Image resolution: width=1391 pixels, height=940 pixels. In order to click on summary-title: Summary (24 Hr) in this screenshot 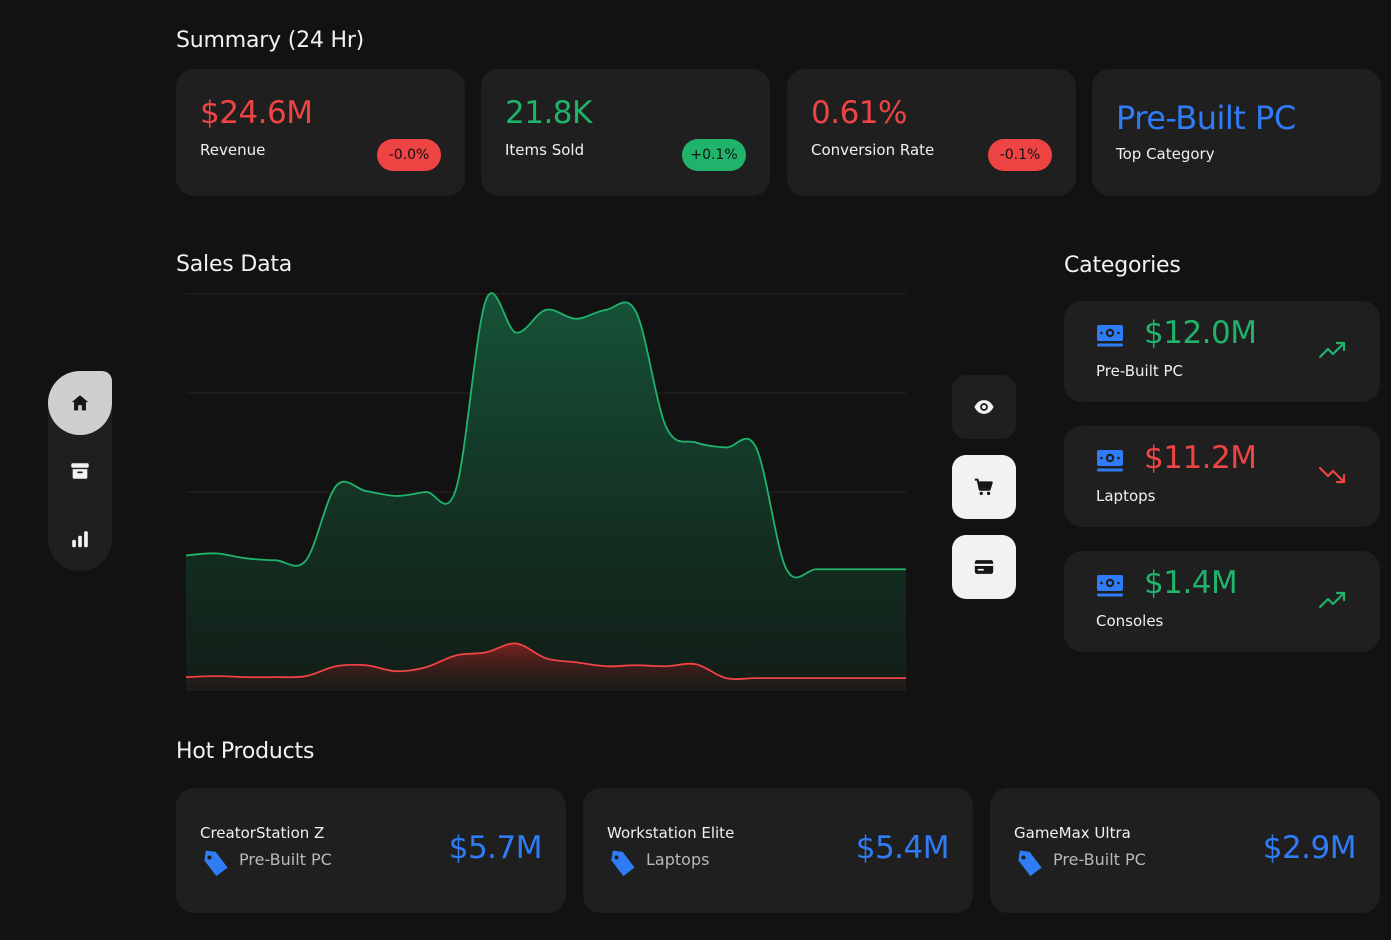, I will do `click(270, 40)`.